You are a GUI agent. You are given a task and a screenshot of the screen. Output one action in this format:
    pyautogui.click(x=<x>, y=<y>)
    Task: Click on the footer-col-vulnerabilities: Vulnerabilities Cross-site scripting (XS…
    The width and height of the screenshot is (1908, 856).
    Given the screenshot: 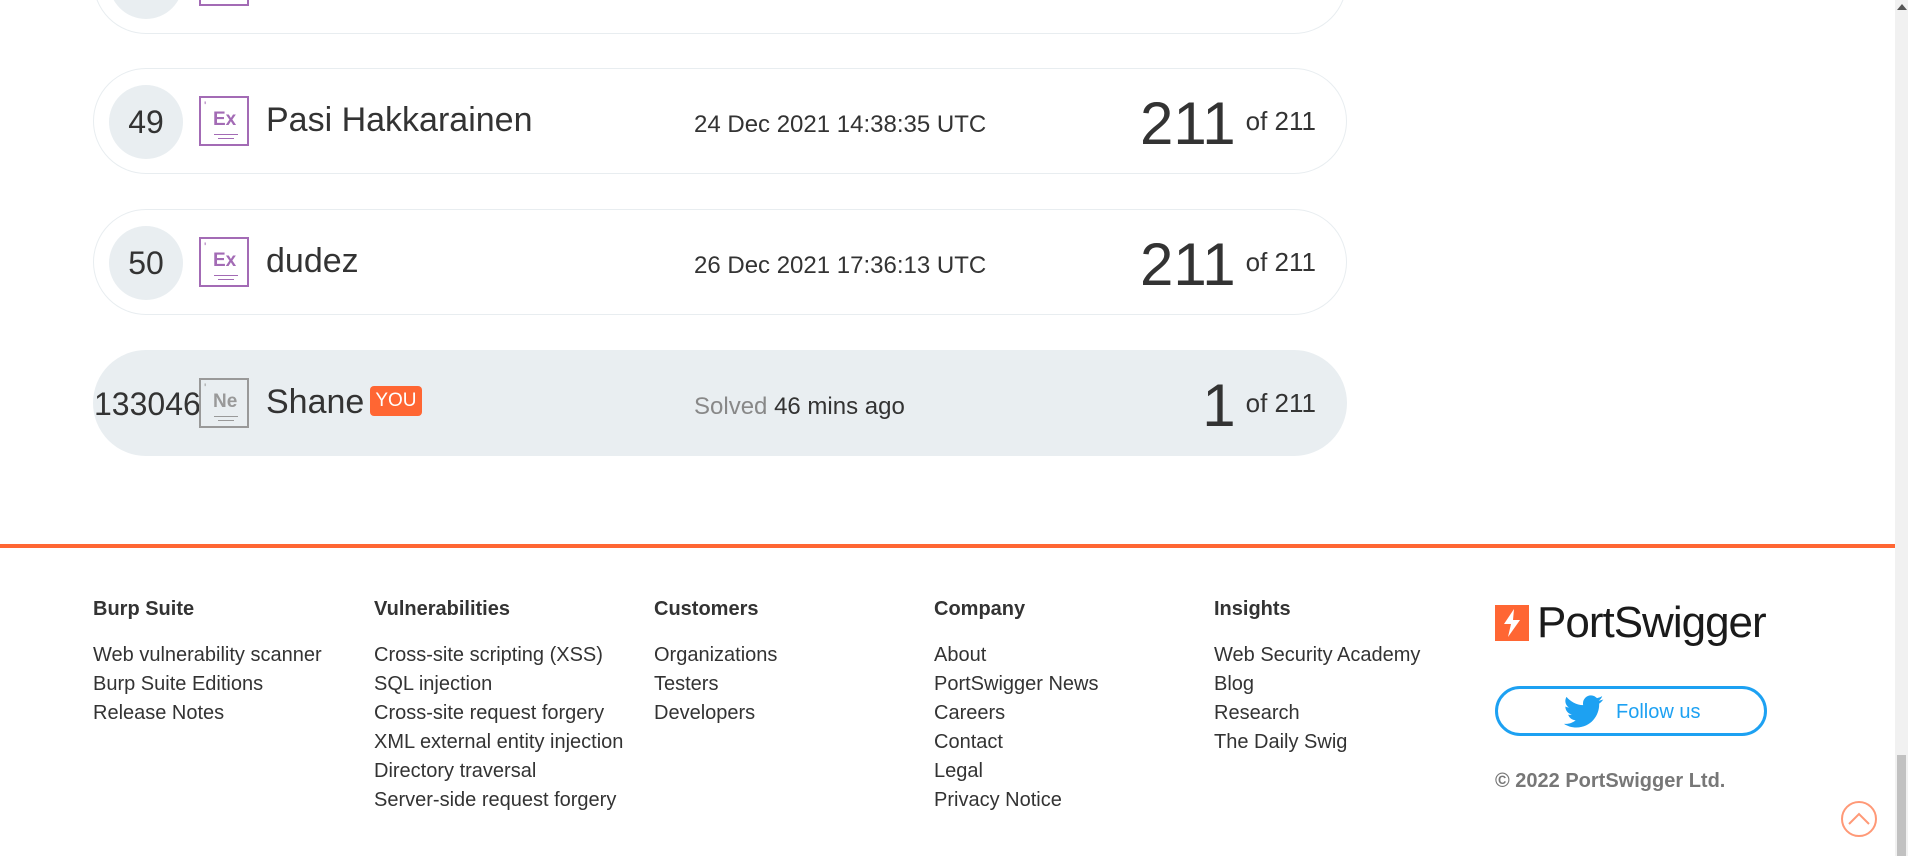 What is the action you would take?
    pyautogui.click(x=514, y=706)
    